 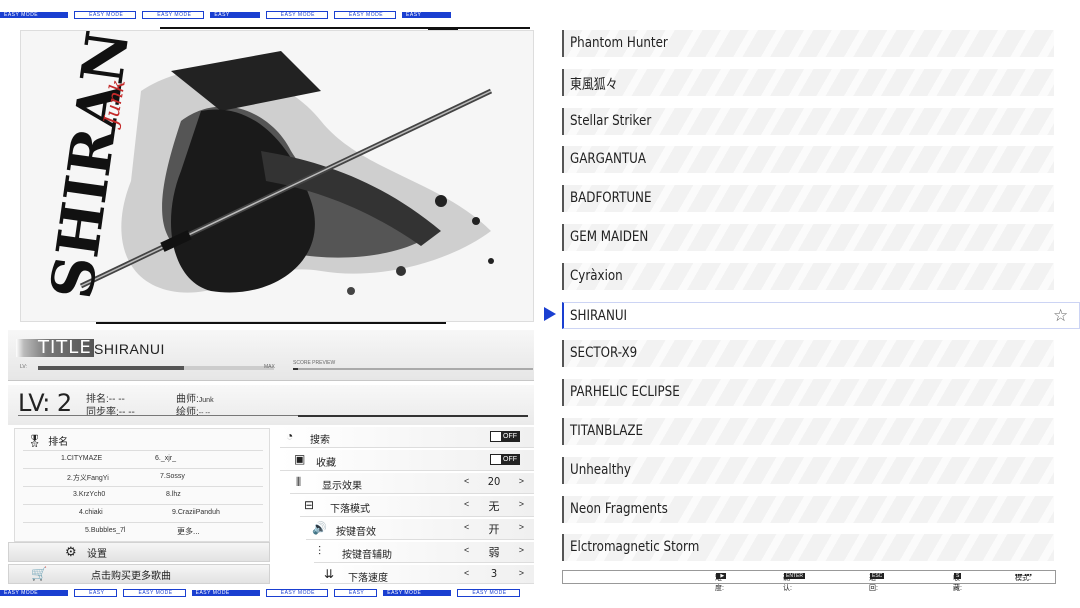 What do you see at coordinates (619, 508) in the screenshot?
I see `song-name: Neon Fragments` at bounding box center [619, 508].